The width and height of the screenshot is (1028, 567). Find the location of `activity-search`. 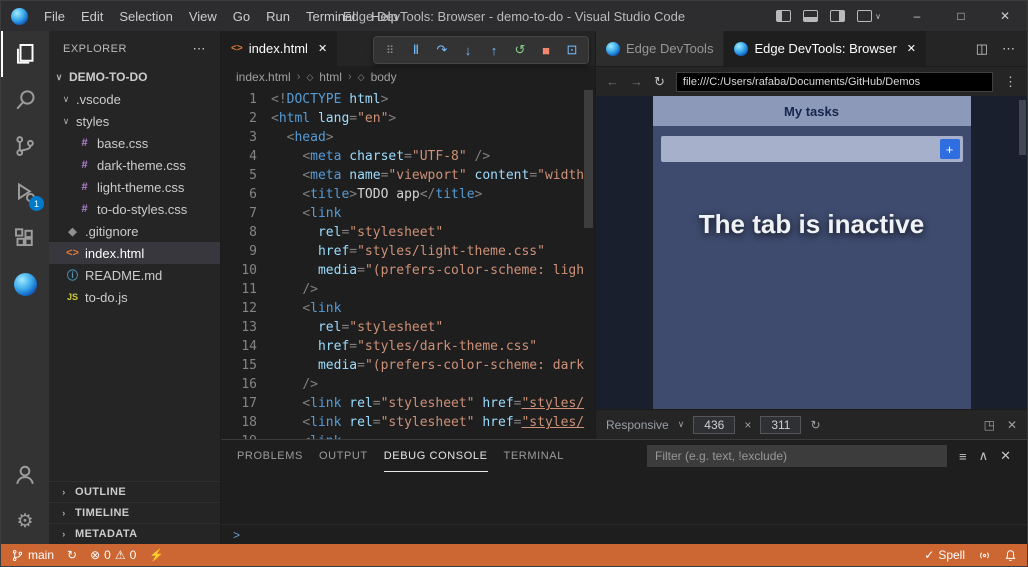

activity-search is located at coordinates (25, 100).